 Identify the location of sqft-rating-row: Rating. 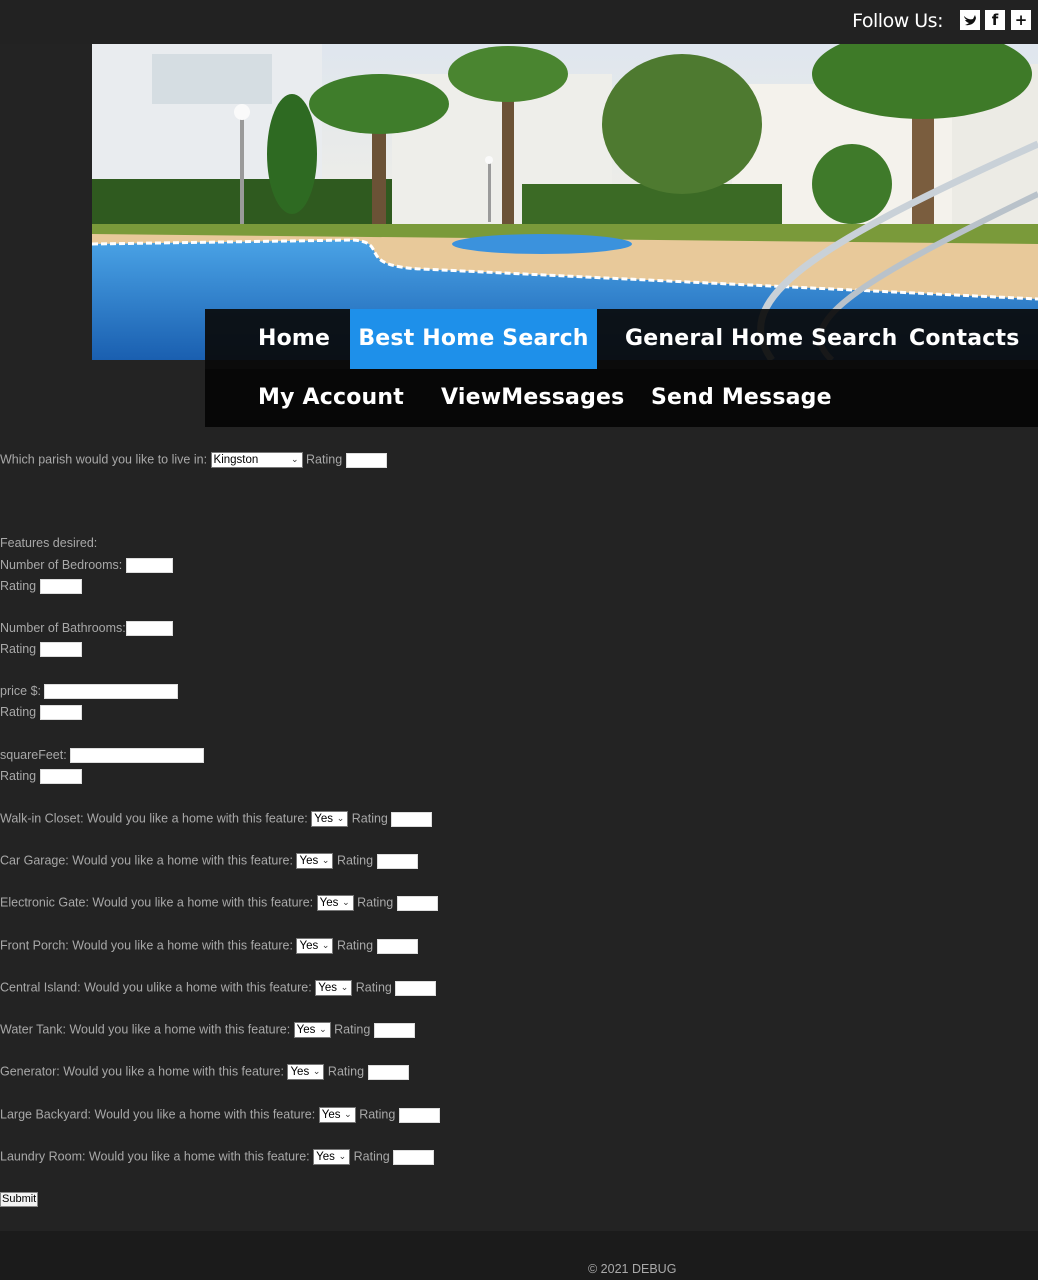
(41, 777).